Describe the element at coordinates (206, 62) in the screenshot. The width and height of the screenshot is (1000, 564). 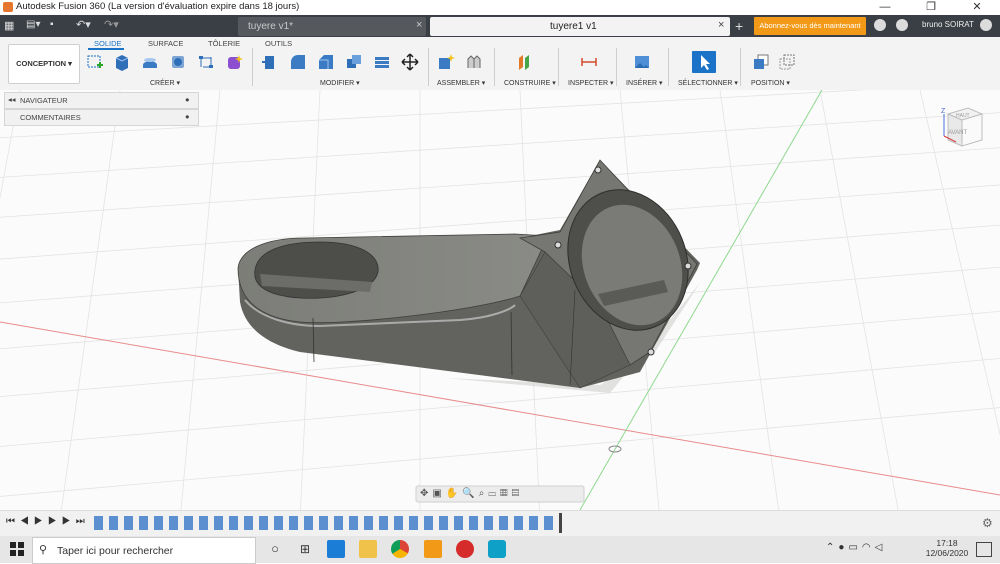
I see `loft-icon` at that location.